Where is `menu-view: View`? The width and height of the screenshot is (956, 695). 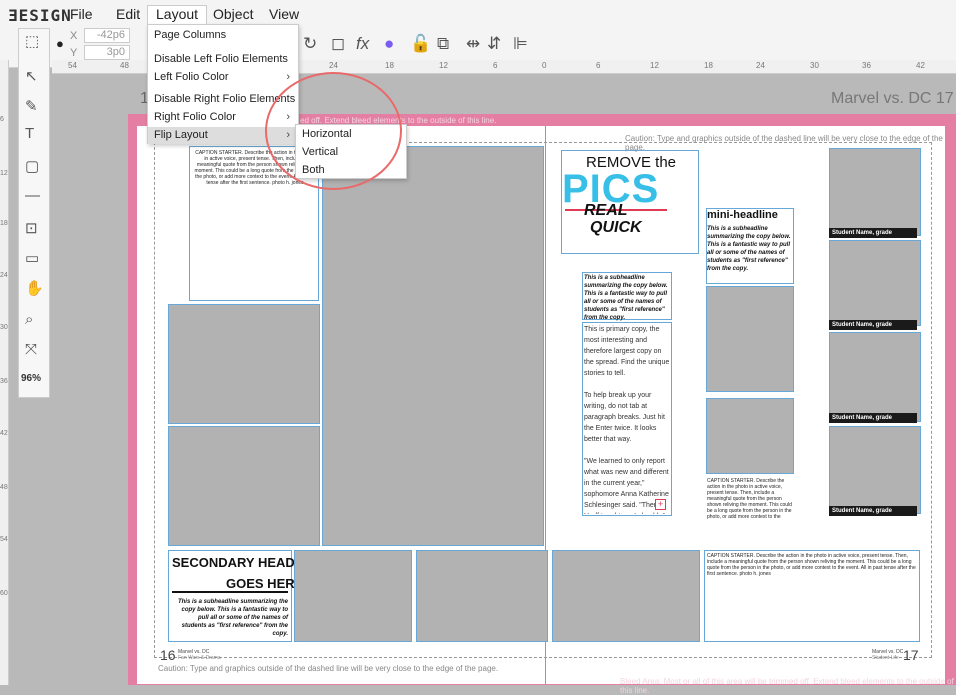 menu-view: View is located at coordinates (284, 14).